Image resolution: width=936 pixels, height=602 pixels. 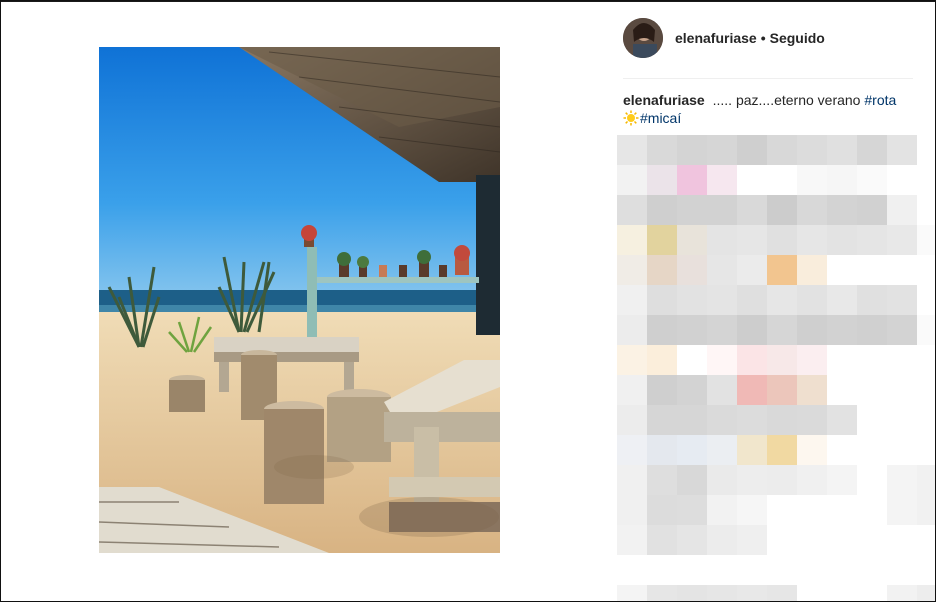 I want to click on caption-username: elenafuriase, so click(x=664, y=100).